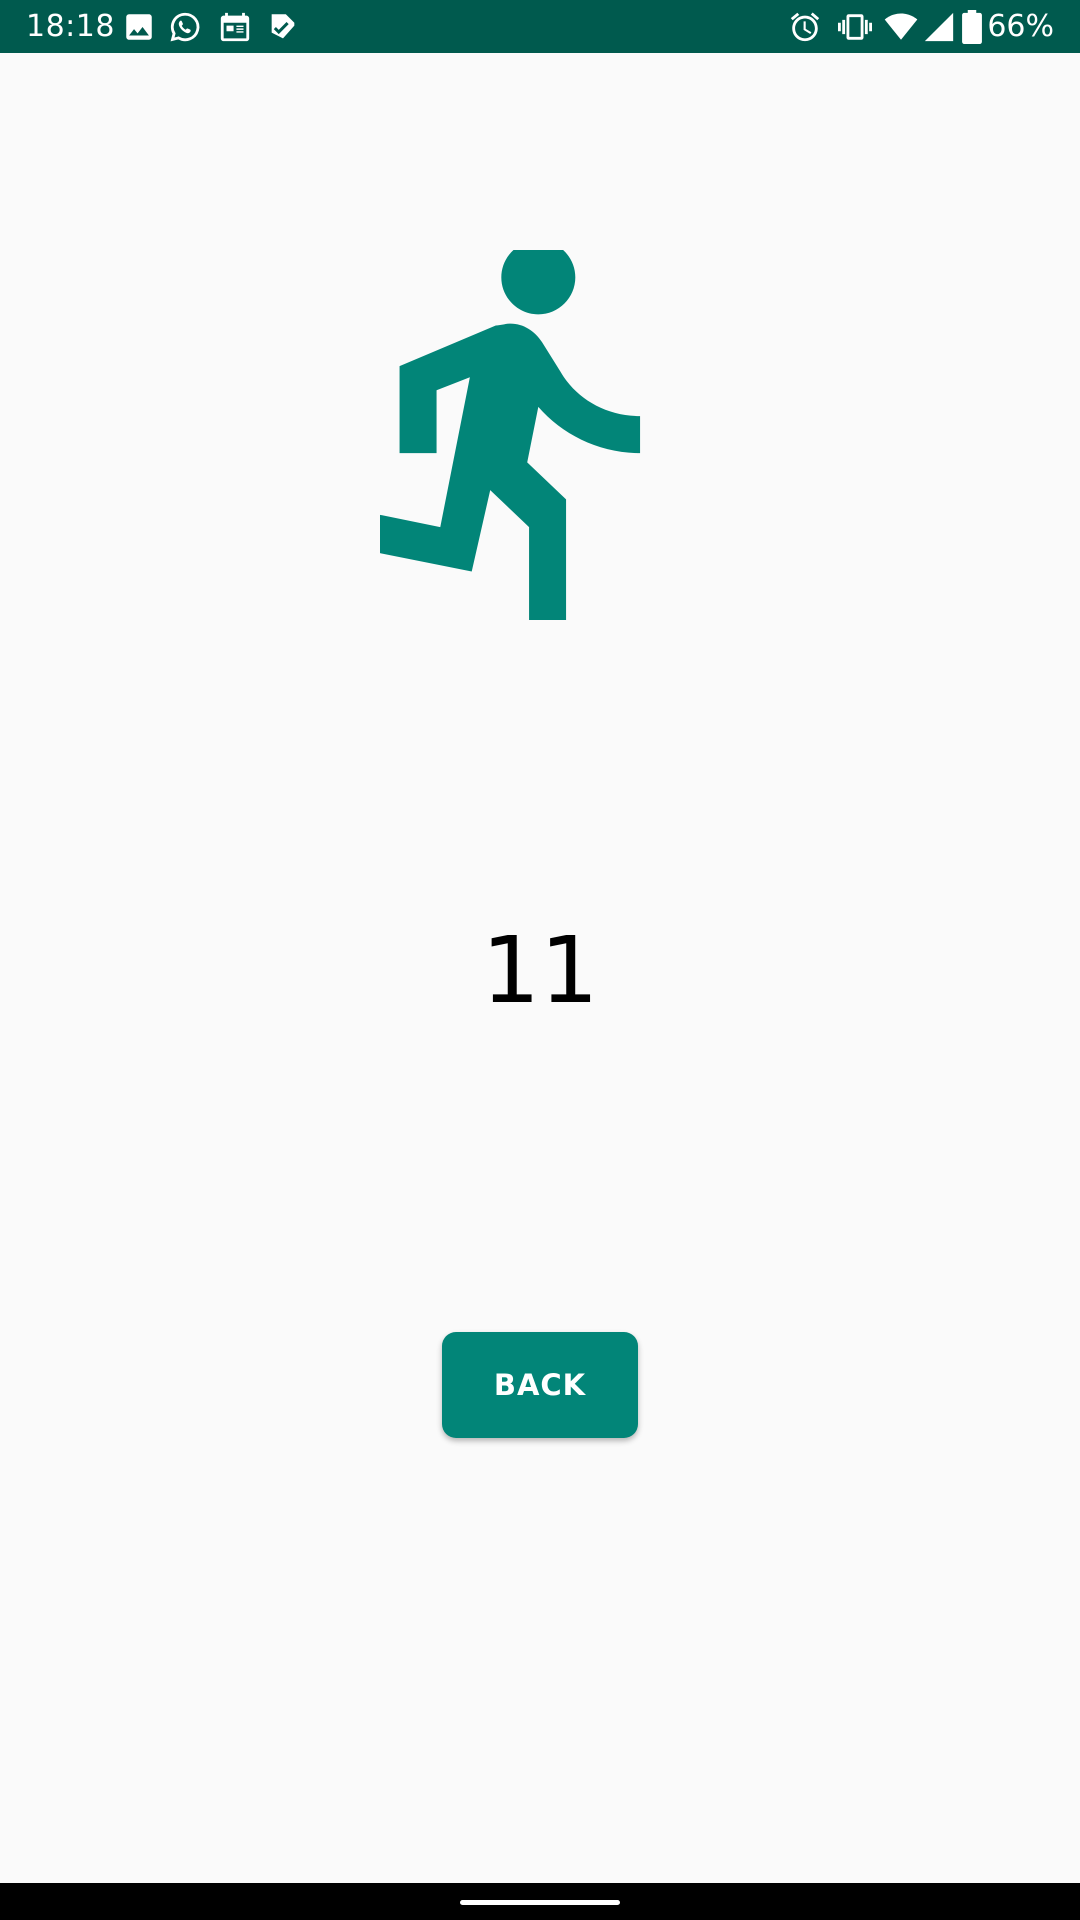  Describe the element at coordinates (855, 27) in the screenshot. I see `vibrate-icon` at that location.